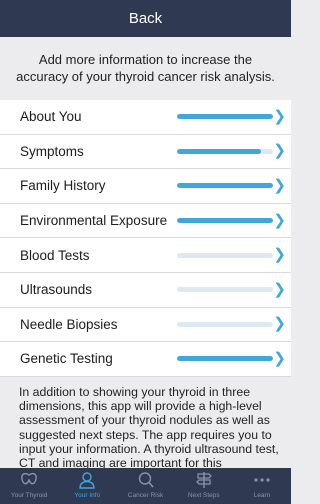 The image size is (320, 504). What do you see at coordinates (145, 221) in the screenshot?
I see `section-row-environmental-exposure: Environmental Exposure ❯` at bounding box center [145, 221].